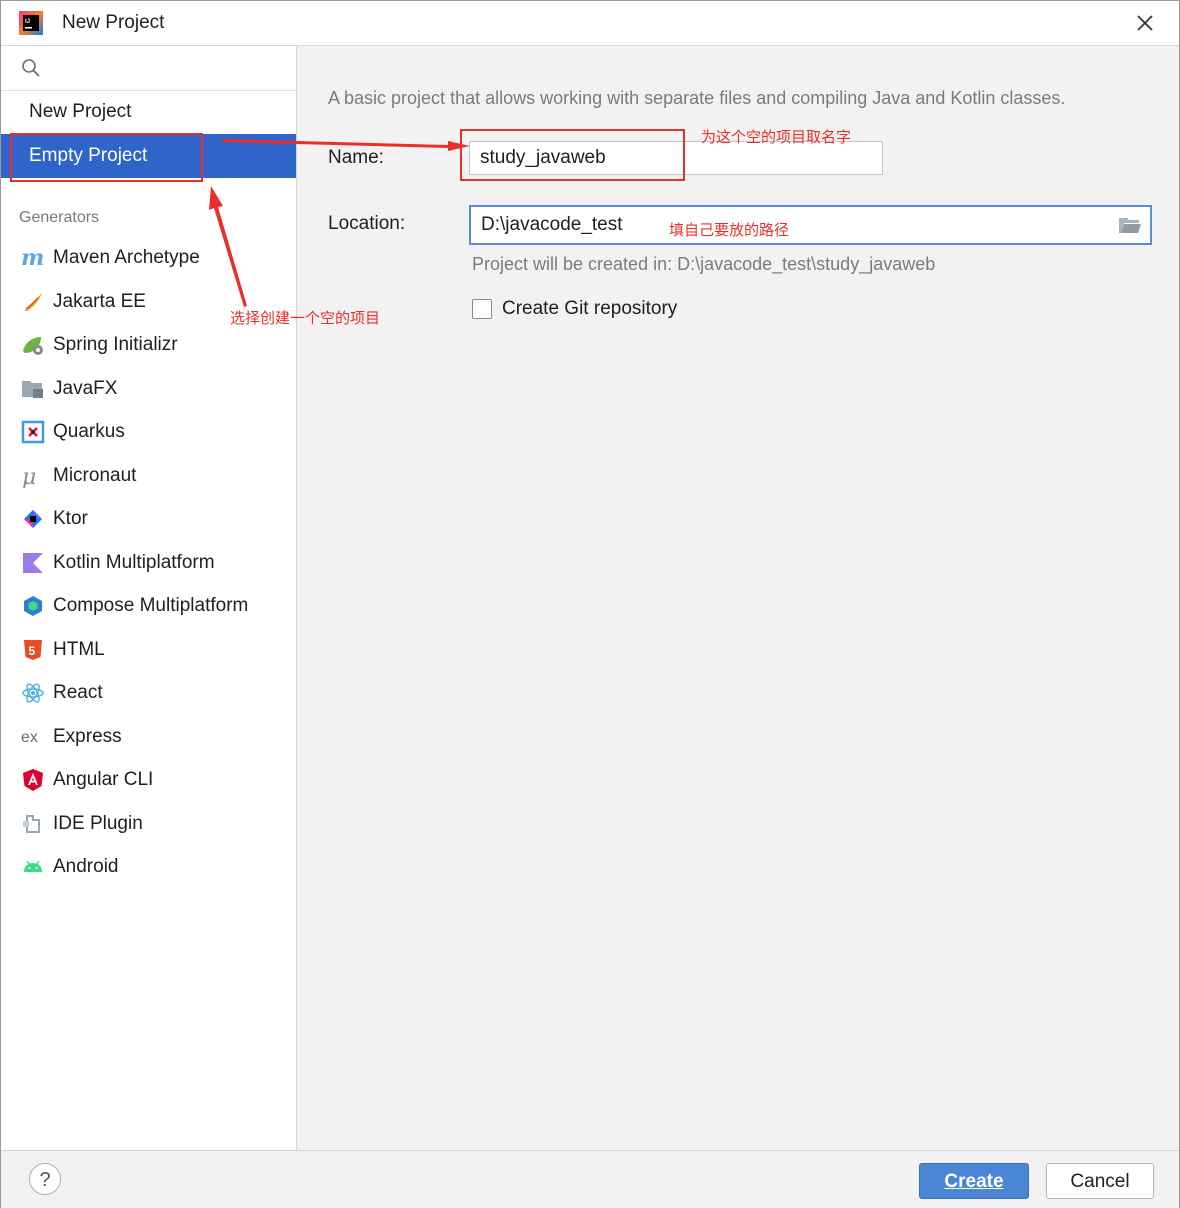 The height and width of the screenshot is (1208, 1180). I want to click on title-bar: IJ New Project, so click(590, 23).